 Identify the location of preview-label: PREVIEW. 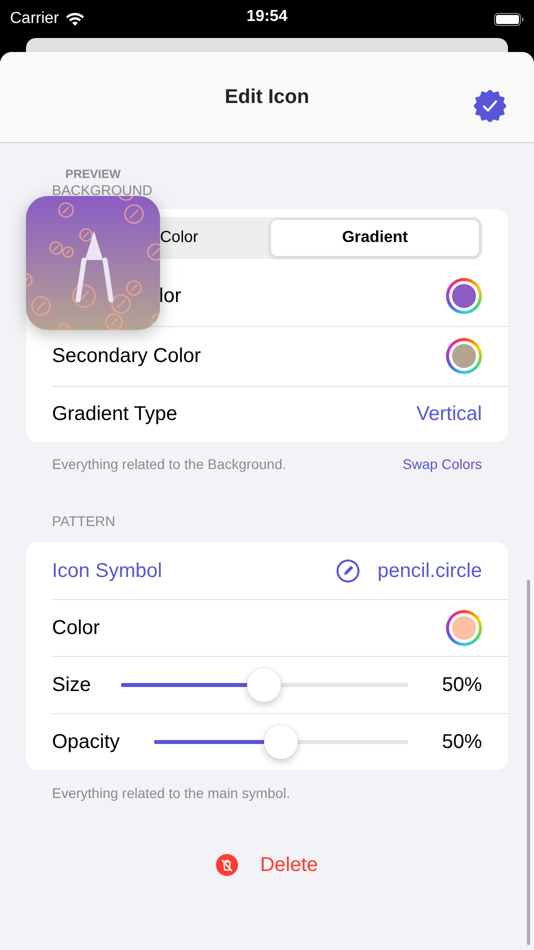
(93, 174).